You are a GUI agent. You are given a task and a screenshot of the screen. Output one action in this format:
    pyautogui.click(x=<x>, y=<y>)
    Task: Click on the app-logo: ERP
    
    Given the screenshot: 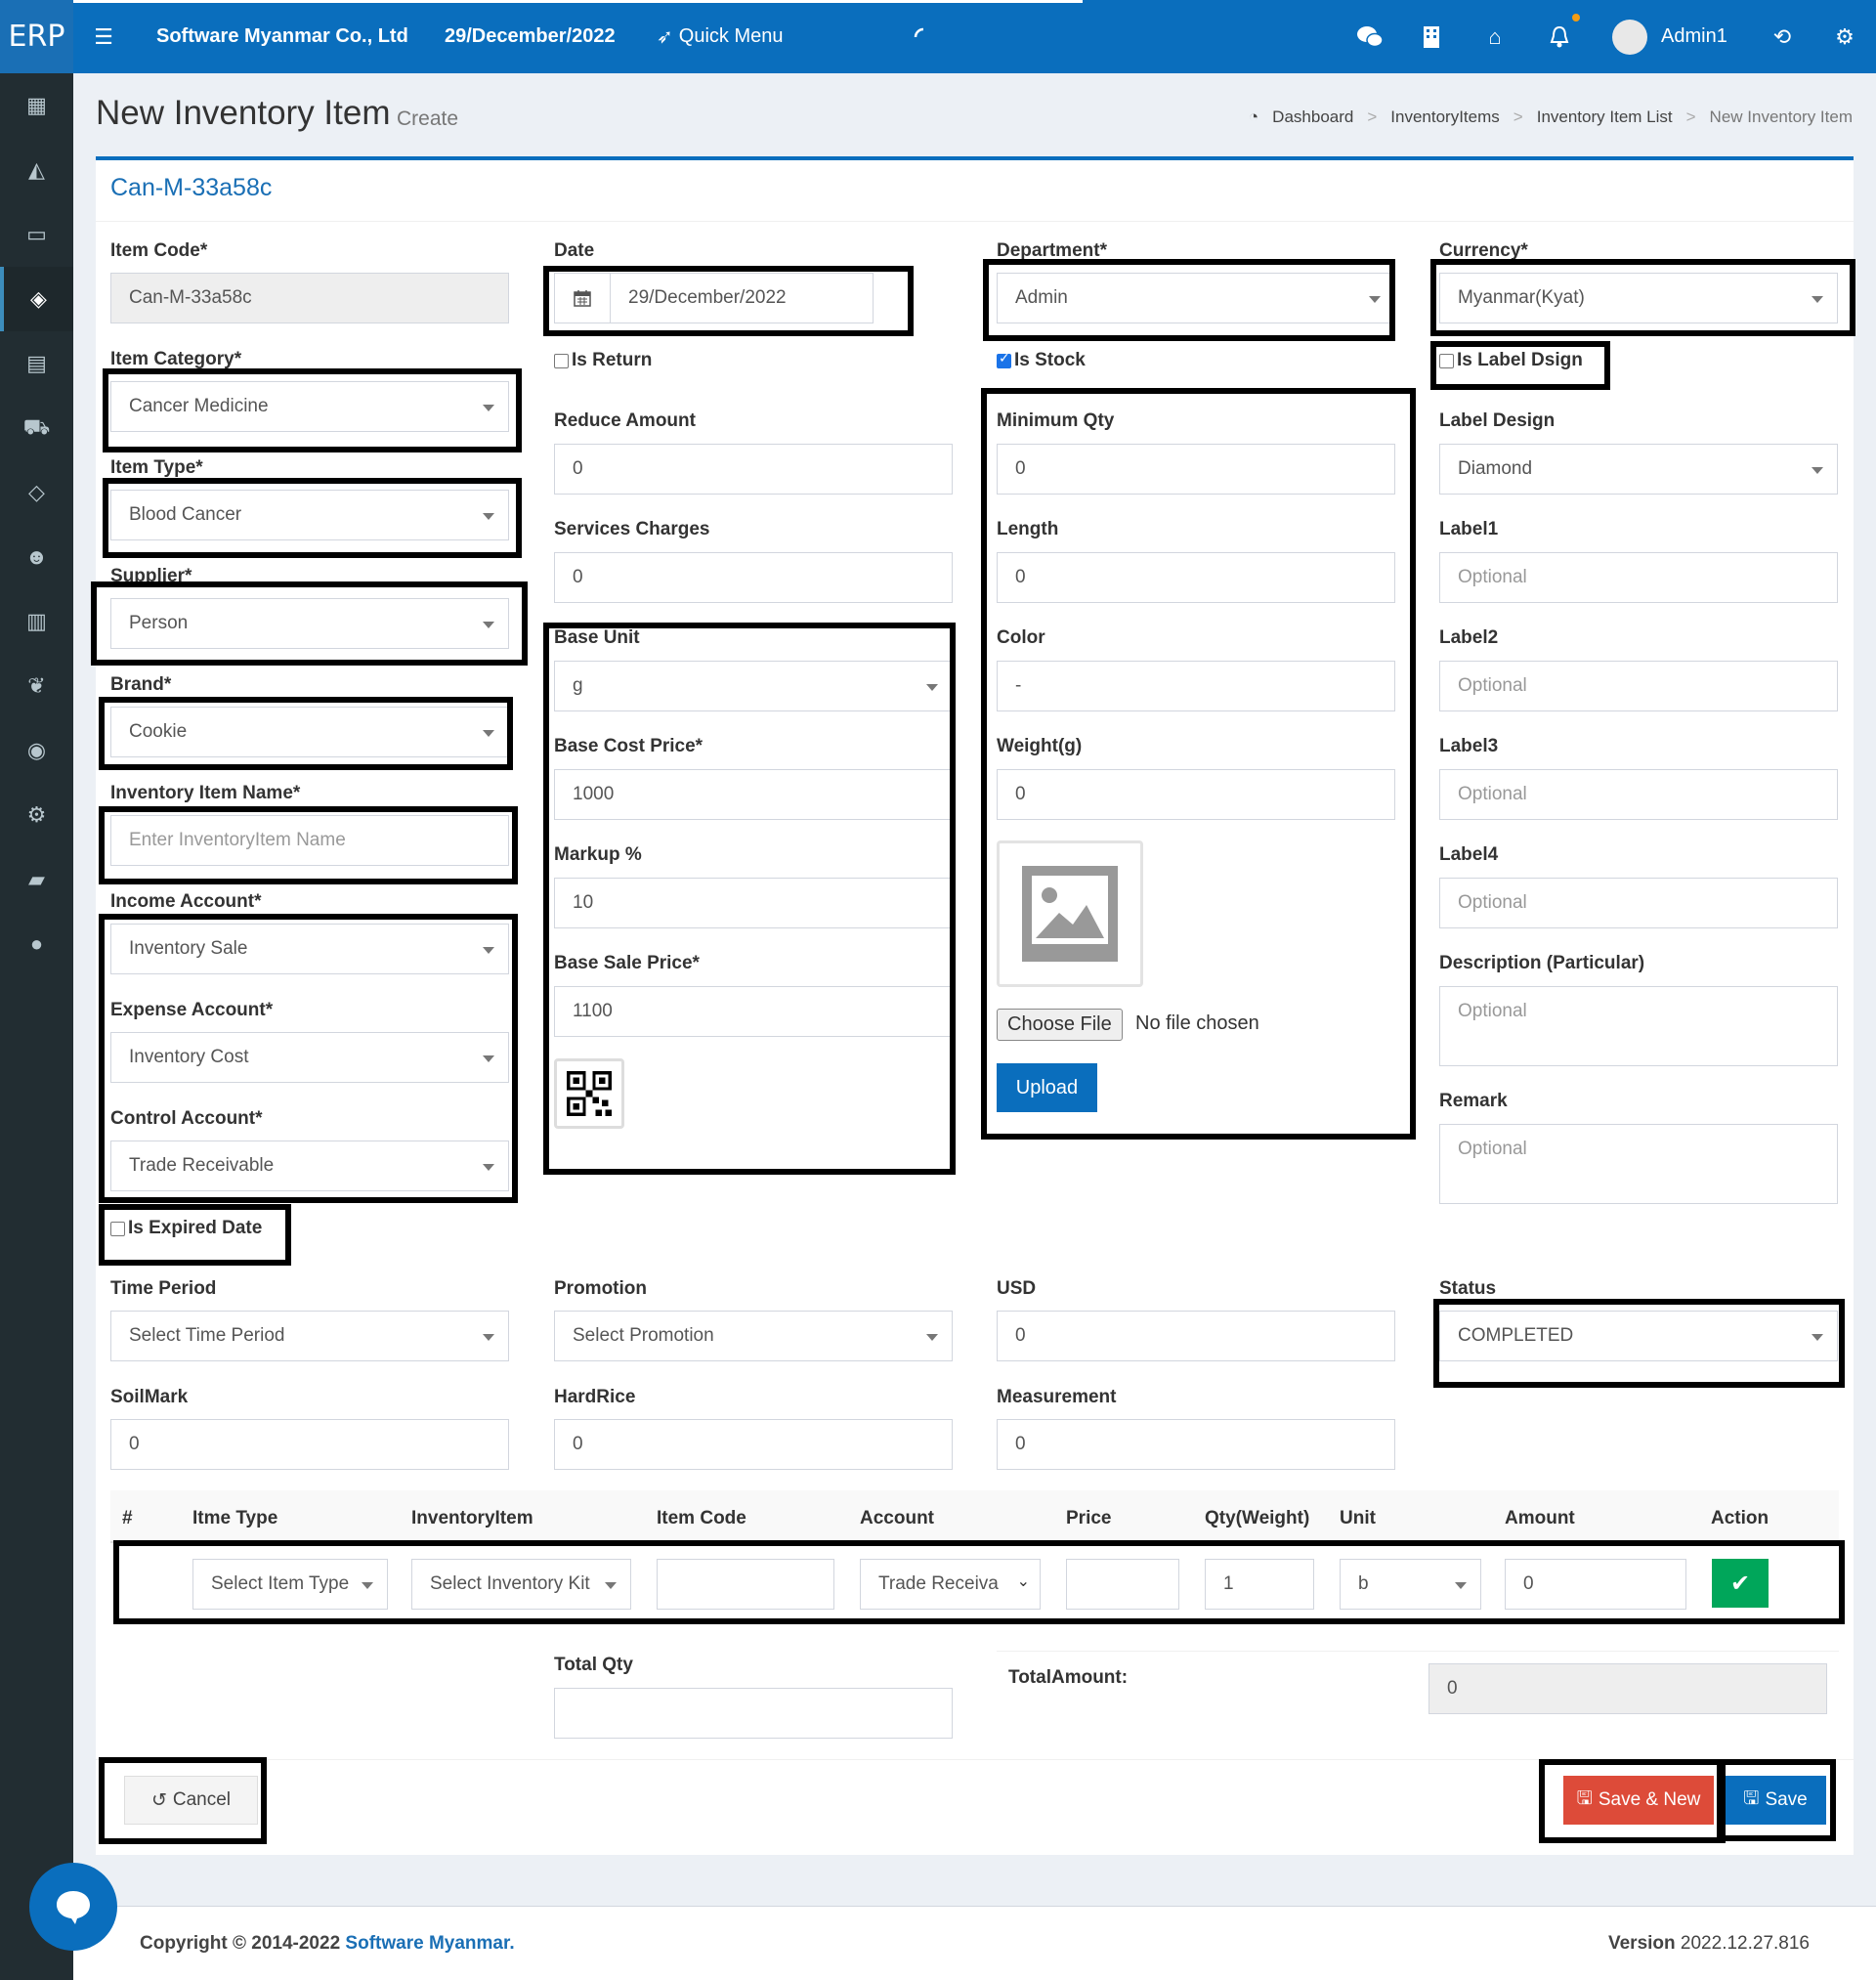 What is the action you would take?
    pyautogui.click(x=36, y=36)
    